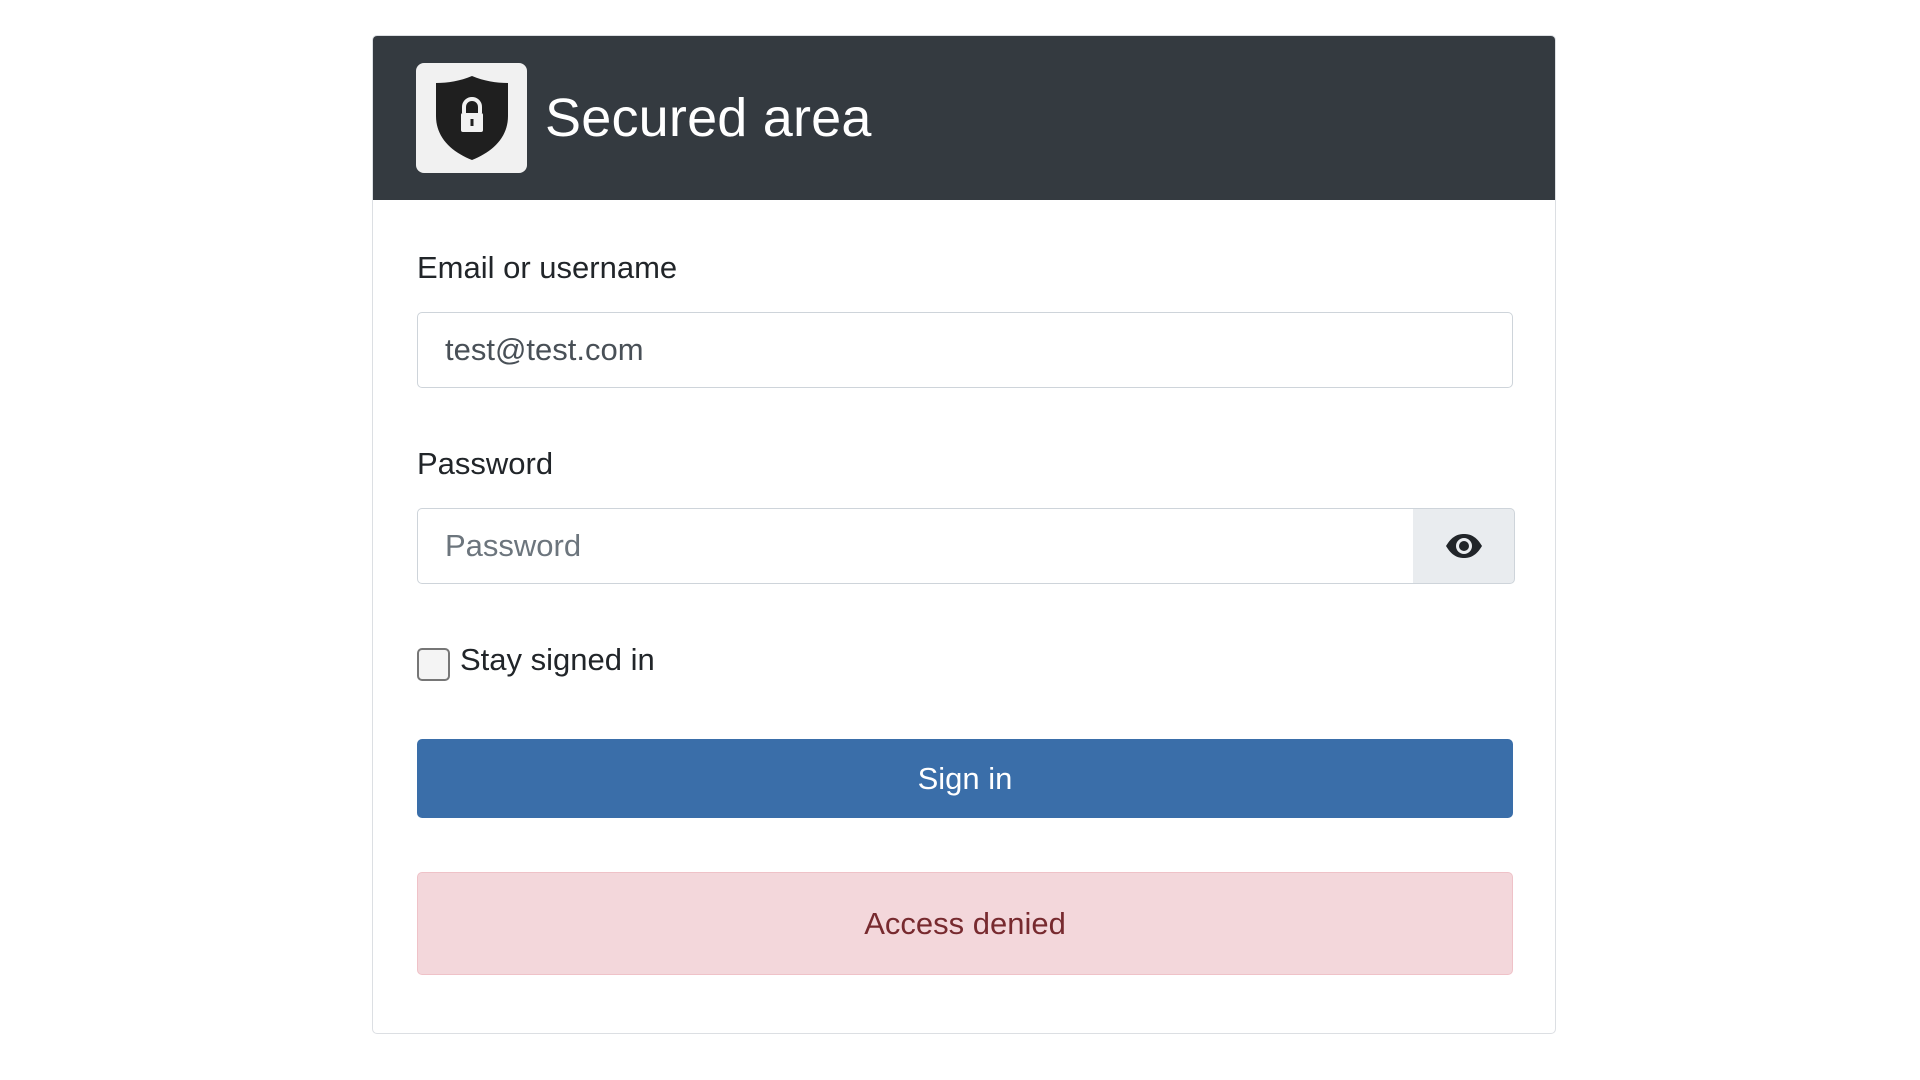  Describe the element at coordinates (915, 546) in the screenshot. I see `password-field` at that location.